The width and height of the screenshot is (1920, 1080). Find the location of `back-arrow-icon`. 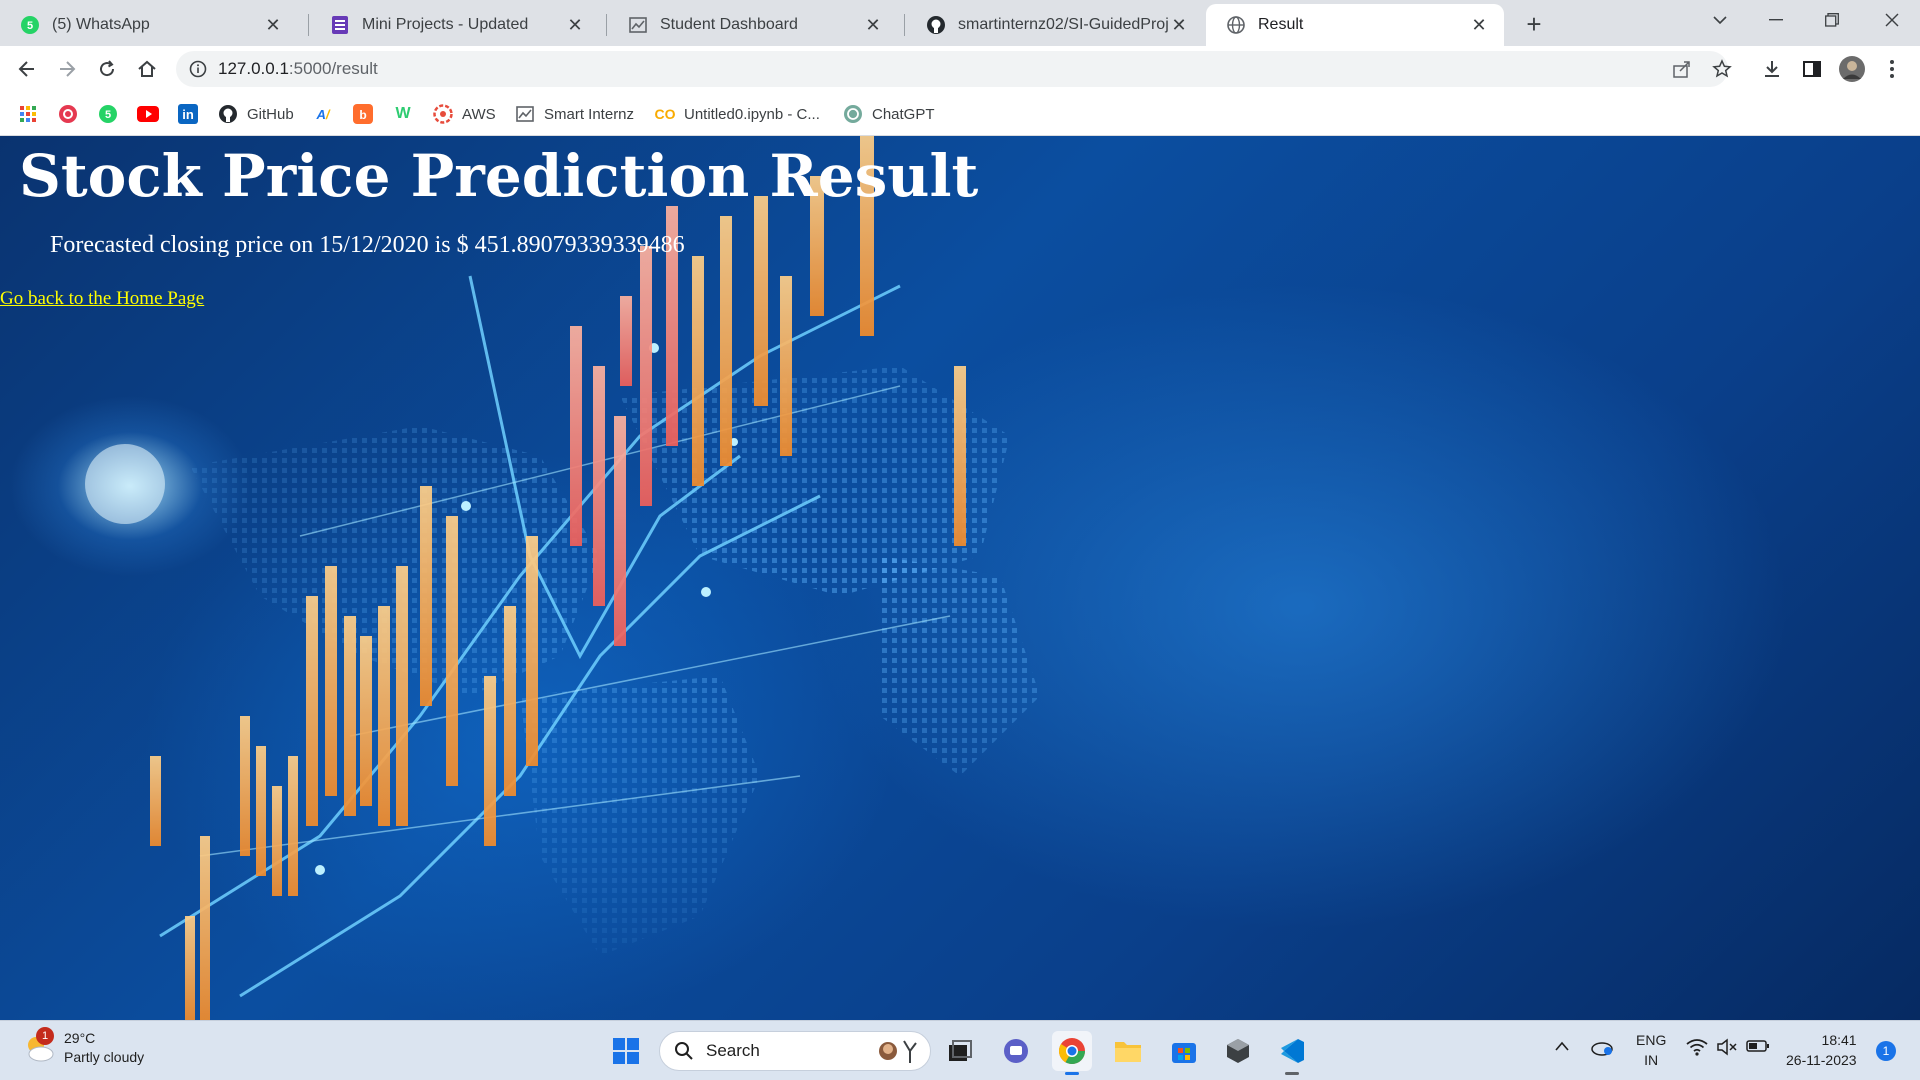

back-arrow-icon is located at coordinates (26, 69).